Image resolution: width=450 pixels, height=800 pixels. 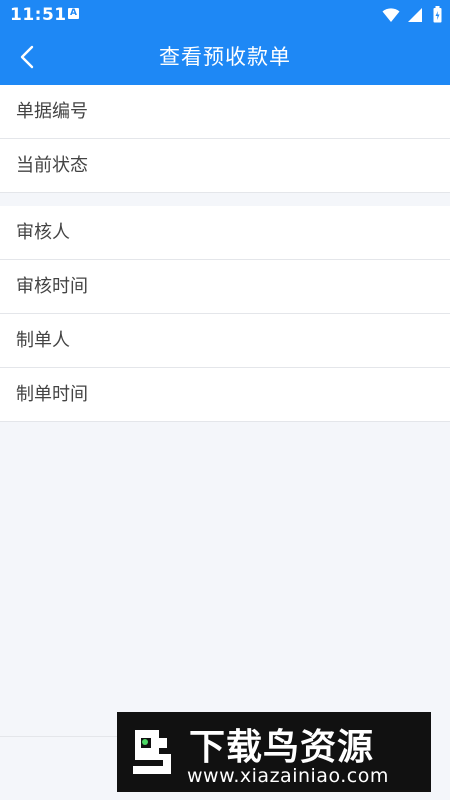 I want to click on battery-icon, so click(x=437, y=16).